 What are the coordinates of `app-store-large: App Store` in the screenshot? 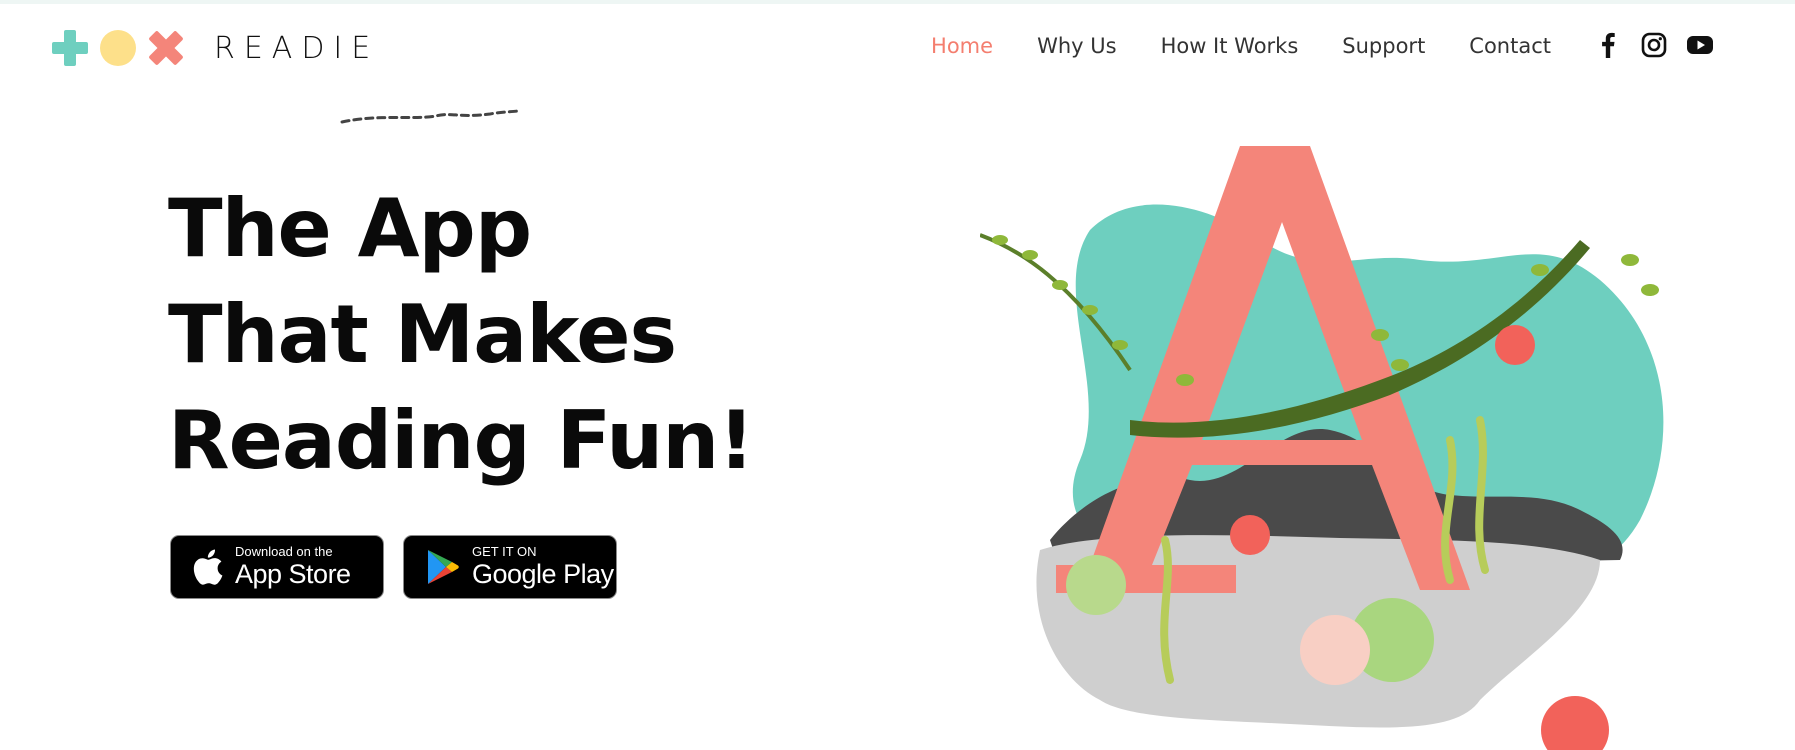 It's located at (293, 574).